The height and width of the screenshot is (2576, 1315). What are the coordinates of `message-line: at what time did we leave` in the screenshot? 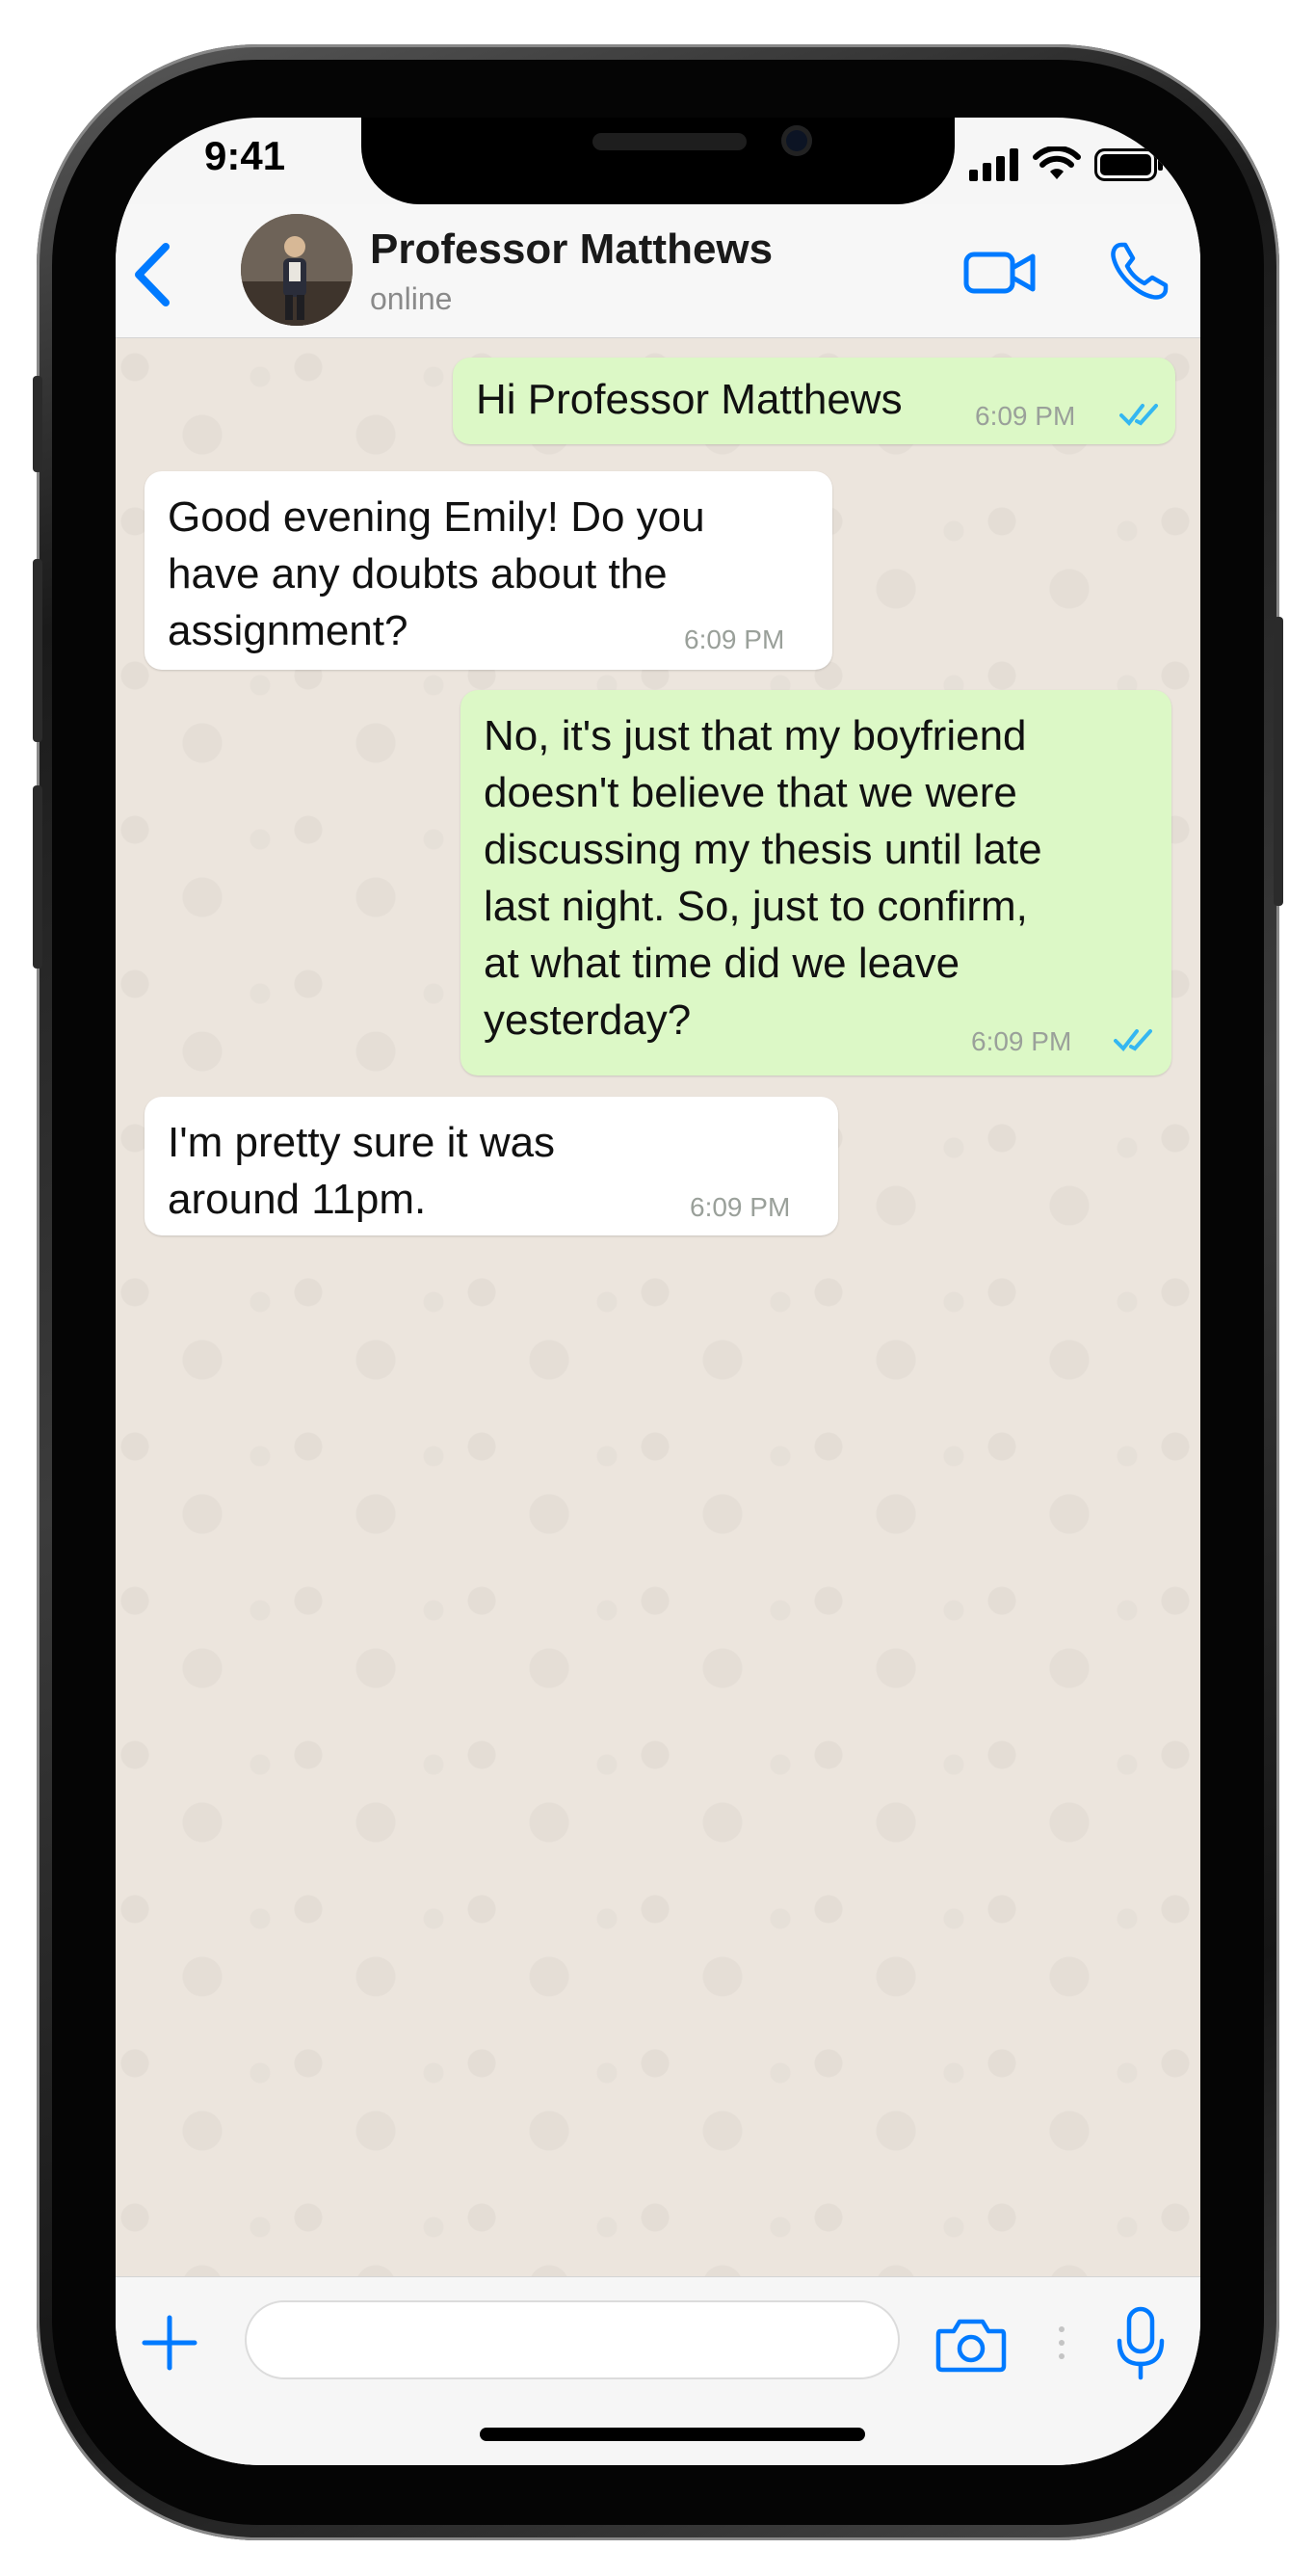 It's located at (722, 963).